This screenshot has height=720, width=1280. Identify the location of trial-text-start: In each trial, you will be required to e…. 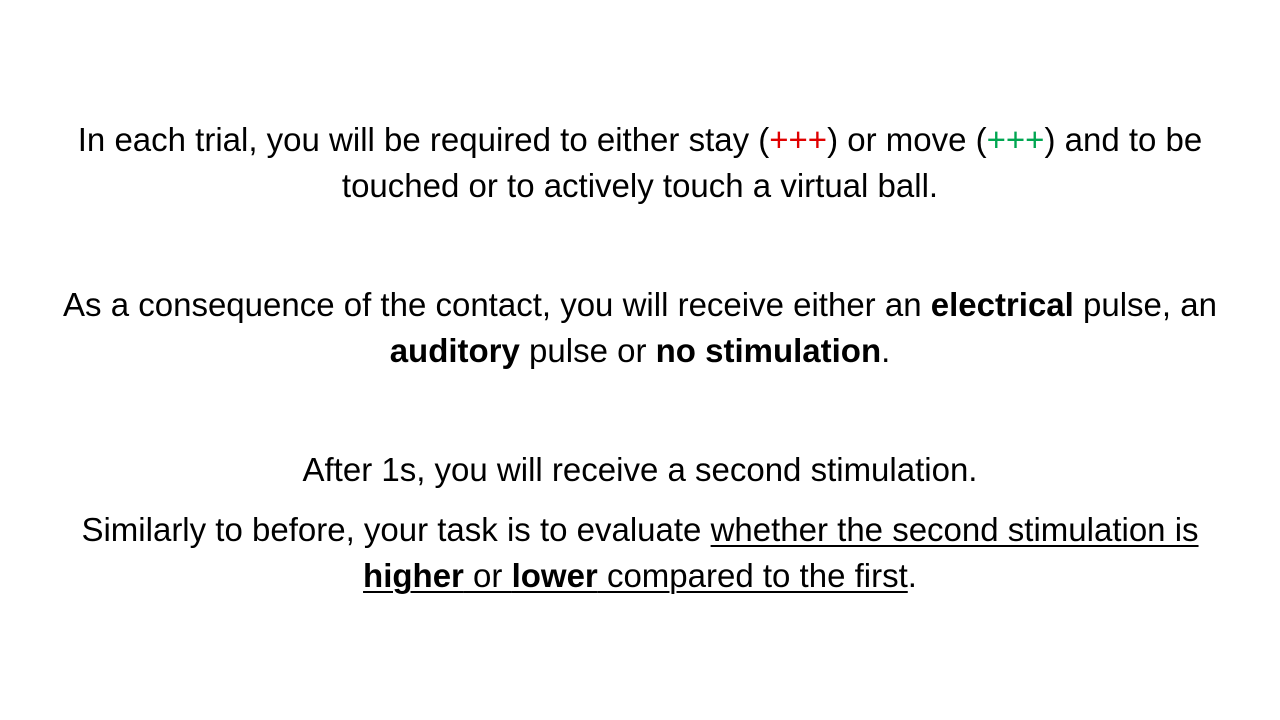
(423, 139).